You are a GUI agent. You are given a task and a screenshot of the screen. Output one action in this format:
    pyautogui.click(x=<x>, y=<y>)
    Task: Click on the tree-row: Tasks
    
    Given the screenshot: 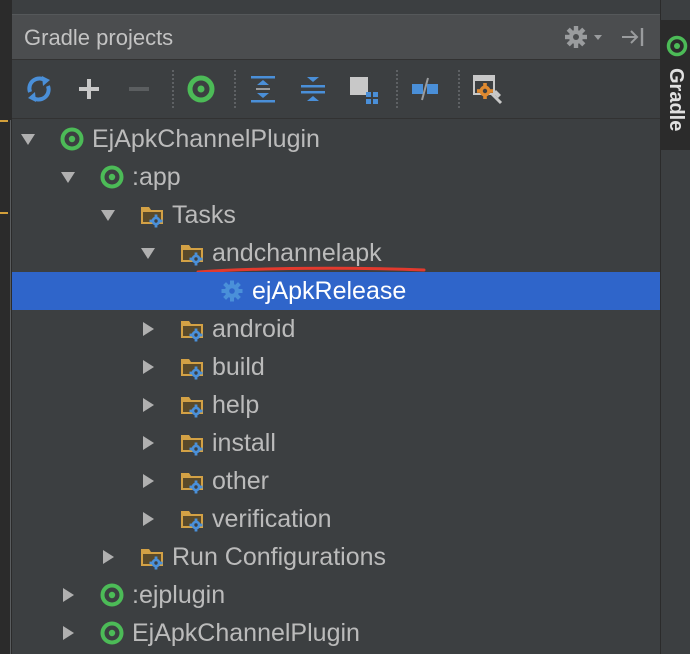 What is the action you would take?
    pyautogui.click(x=336, y=215)
    